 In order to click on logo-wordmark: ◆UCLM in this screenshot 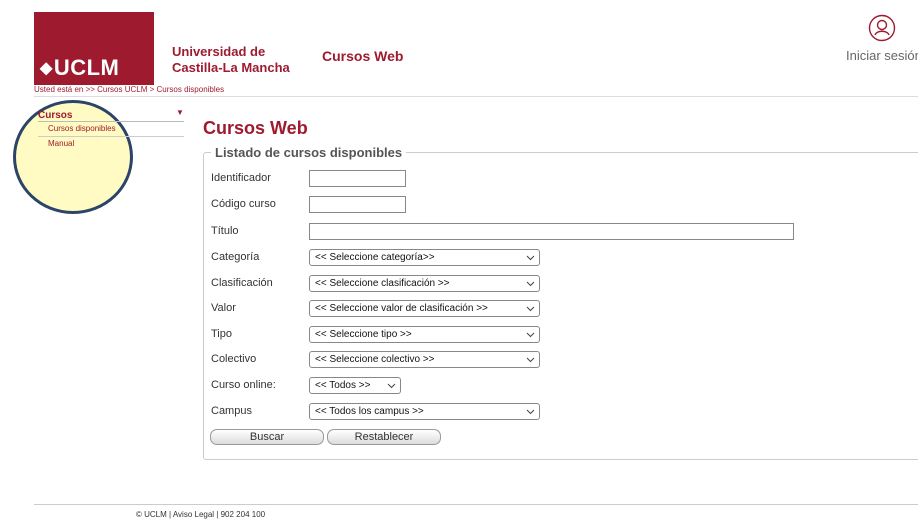, I will do `click(79, 68)`.